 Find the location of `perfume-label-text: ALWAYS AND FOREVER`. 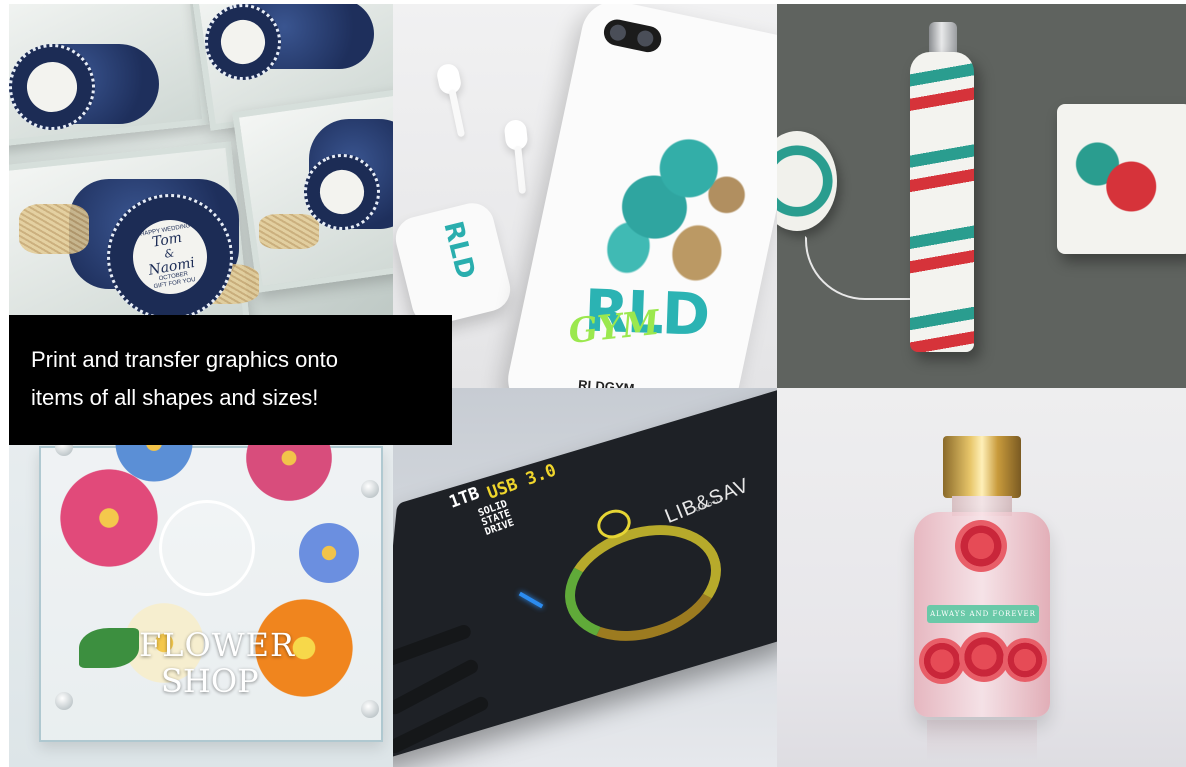

perfume-label-text: ALWAYS AND FOREVER is located at coordinates (983, 614).